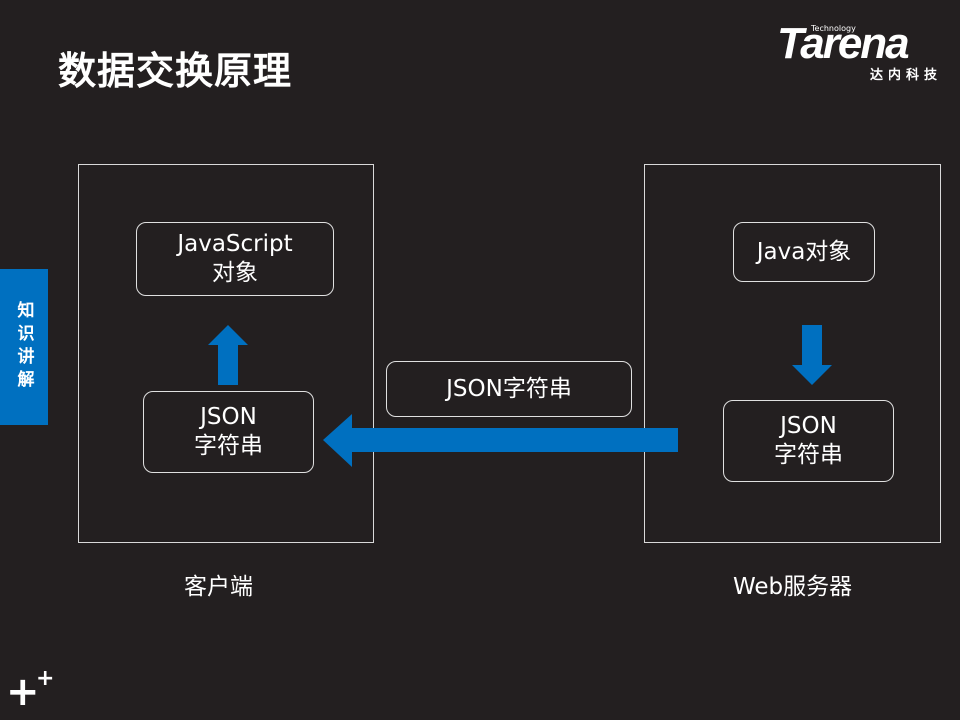 This screenshot has width=960, height=720. Describe the element at coordinates (520, 396) in the screenshot. I see `arrows-layer` at that location.